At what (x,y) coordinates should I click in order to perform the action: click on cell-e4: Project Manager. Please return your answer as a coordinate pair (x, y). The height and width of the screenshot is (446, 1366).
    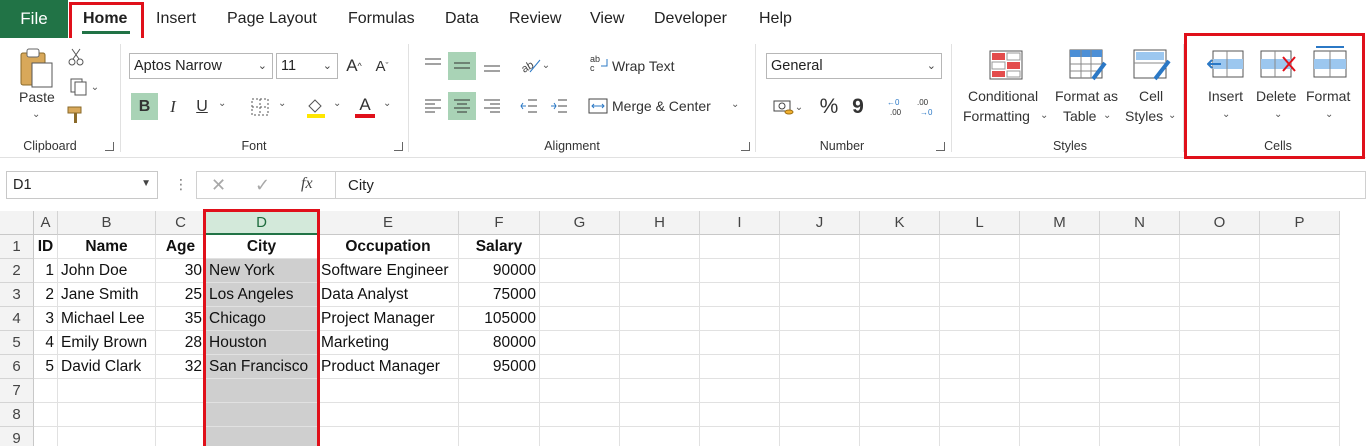
    Looking at the image, I should click on (388, 319).